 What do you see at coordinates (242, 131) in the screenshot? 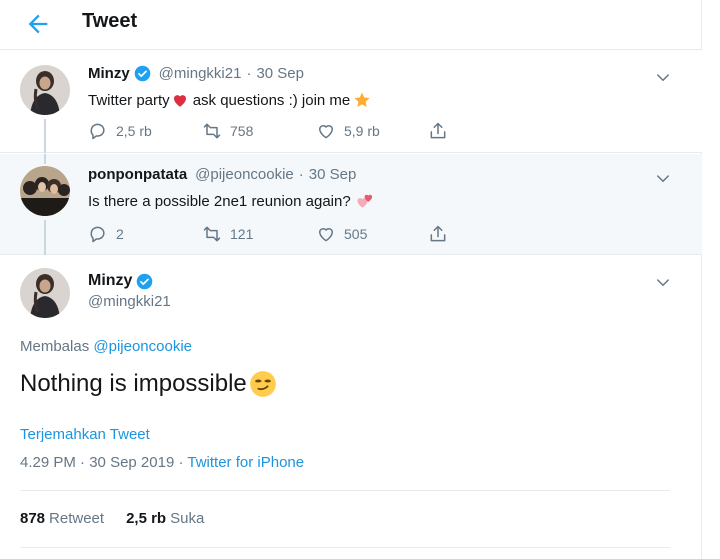
I see `retweet-count: 758` at bounding box center [242, 131].